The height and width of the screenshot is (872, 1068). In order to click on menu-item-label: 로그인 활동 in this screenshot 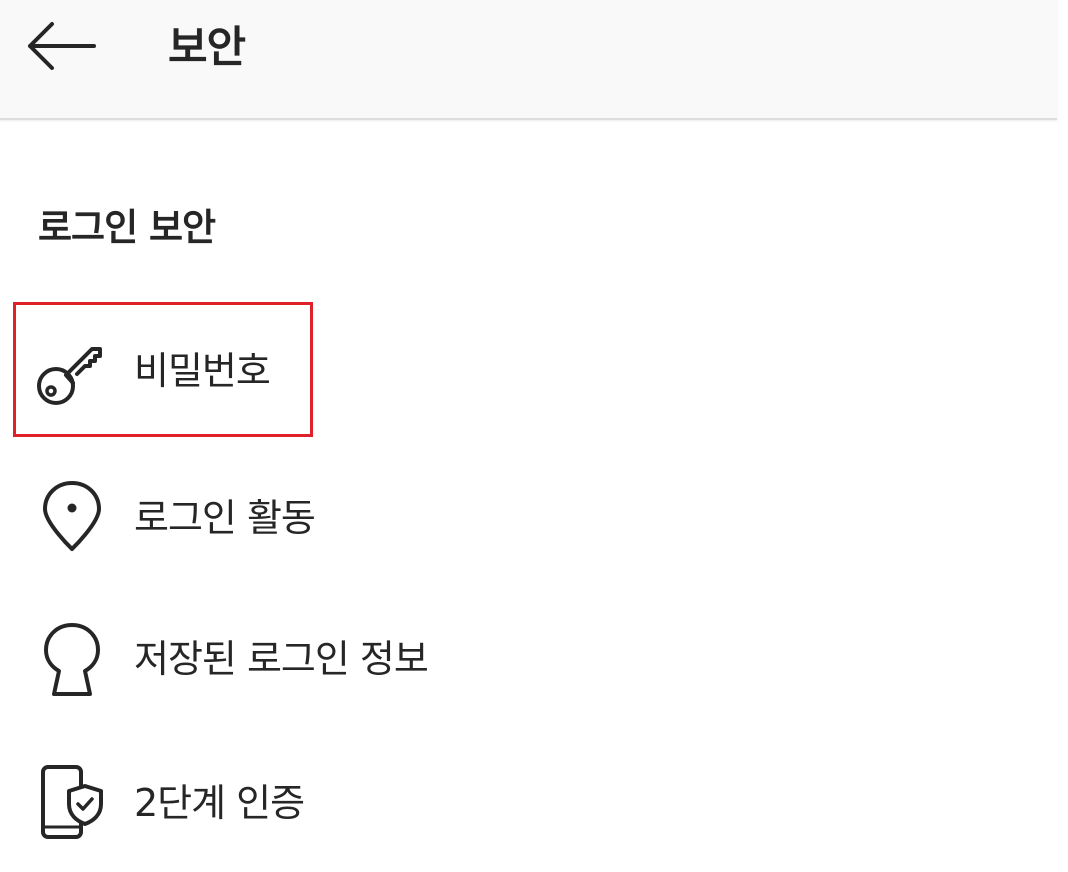, I will do `click(225, 518)`.